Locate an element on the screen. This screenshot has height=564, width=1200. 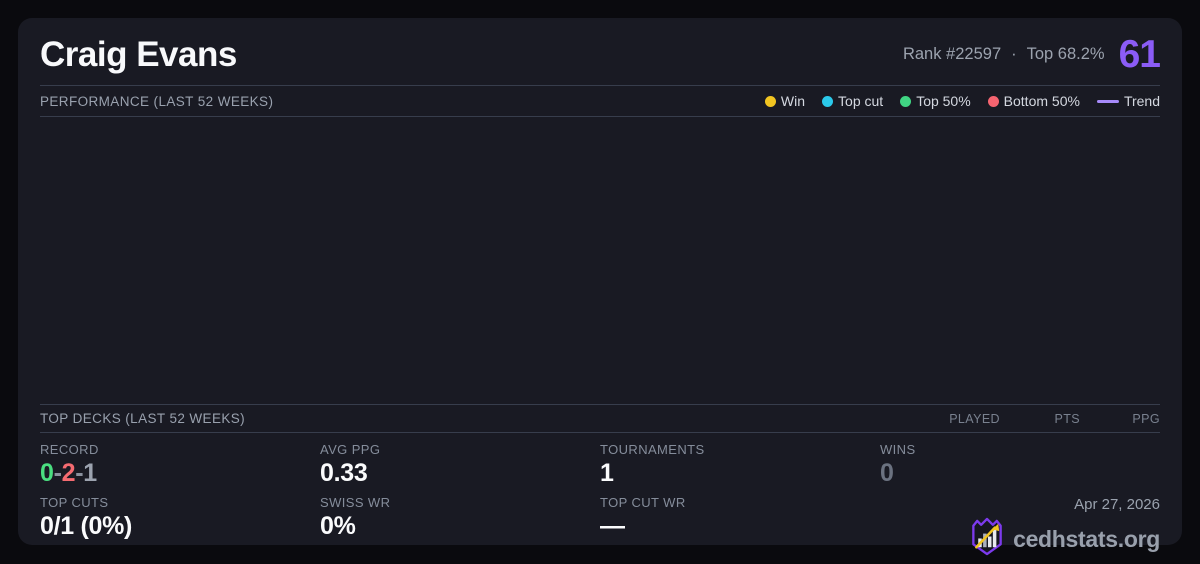
legend-item-top-50: Top 50% is located at coordinates (935, 101).